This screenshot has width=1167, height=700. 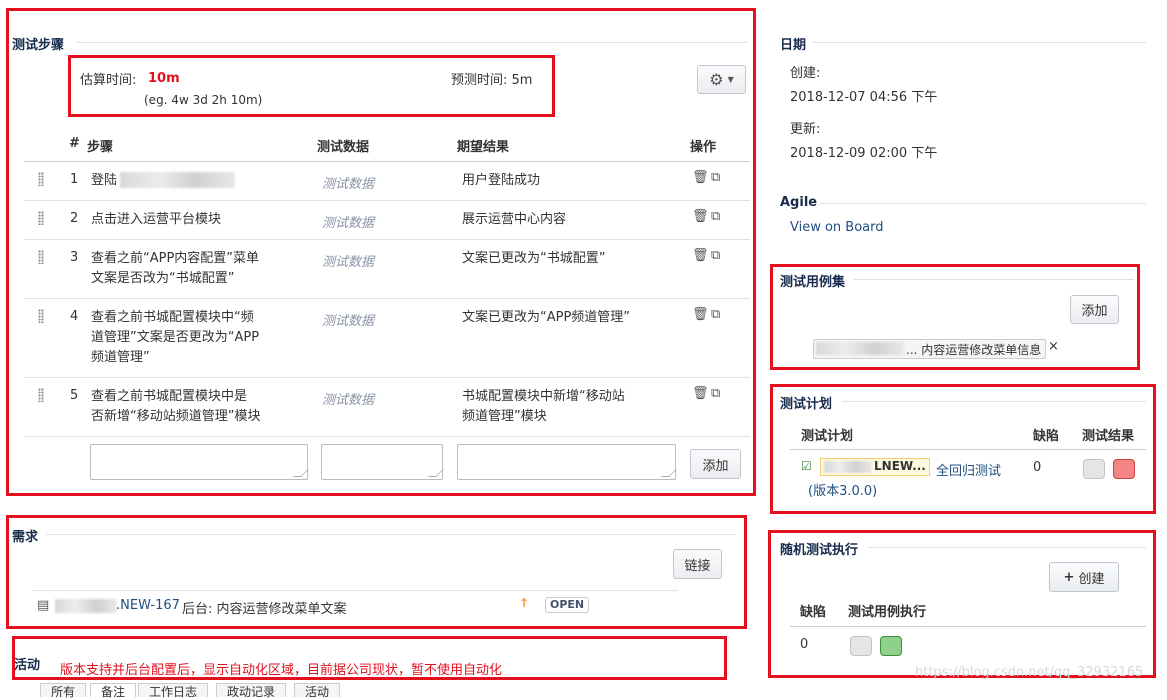 I want to click on result-none-indicator, so click(x=1094, y=469).